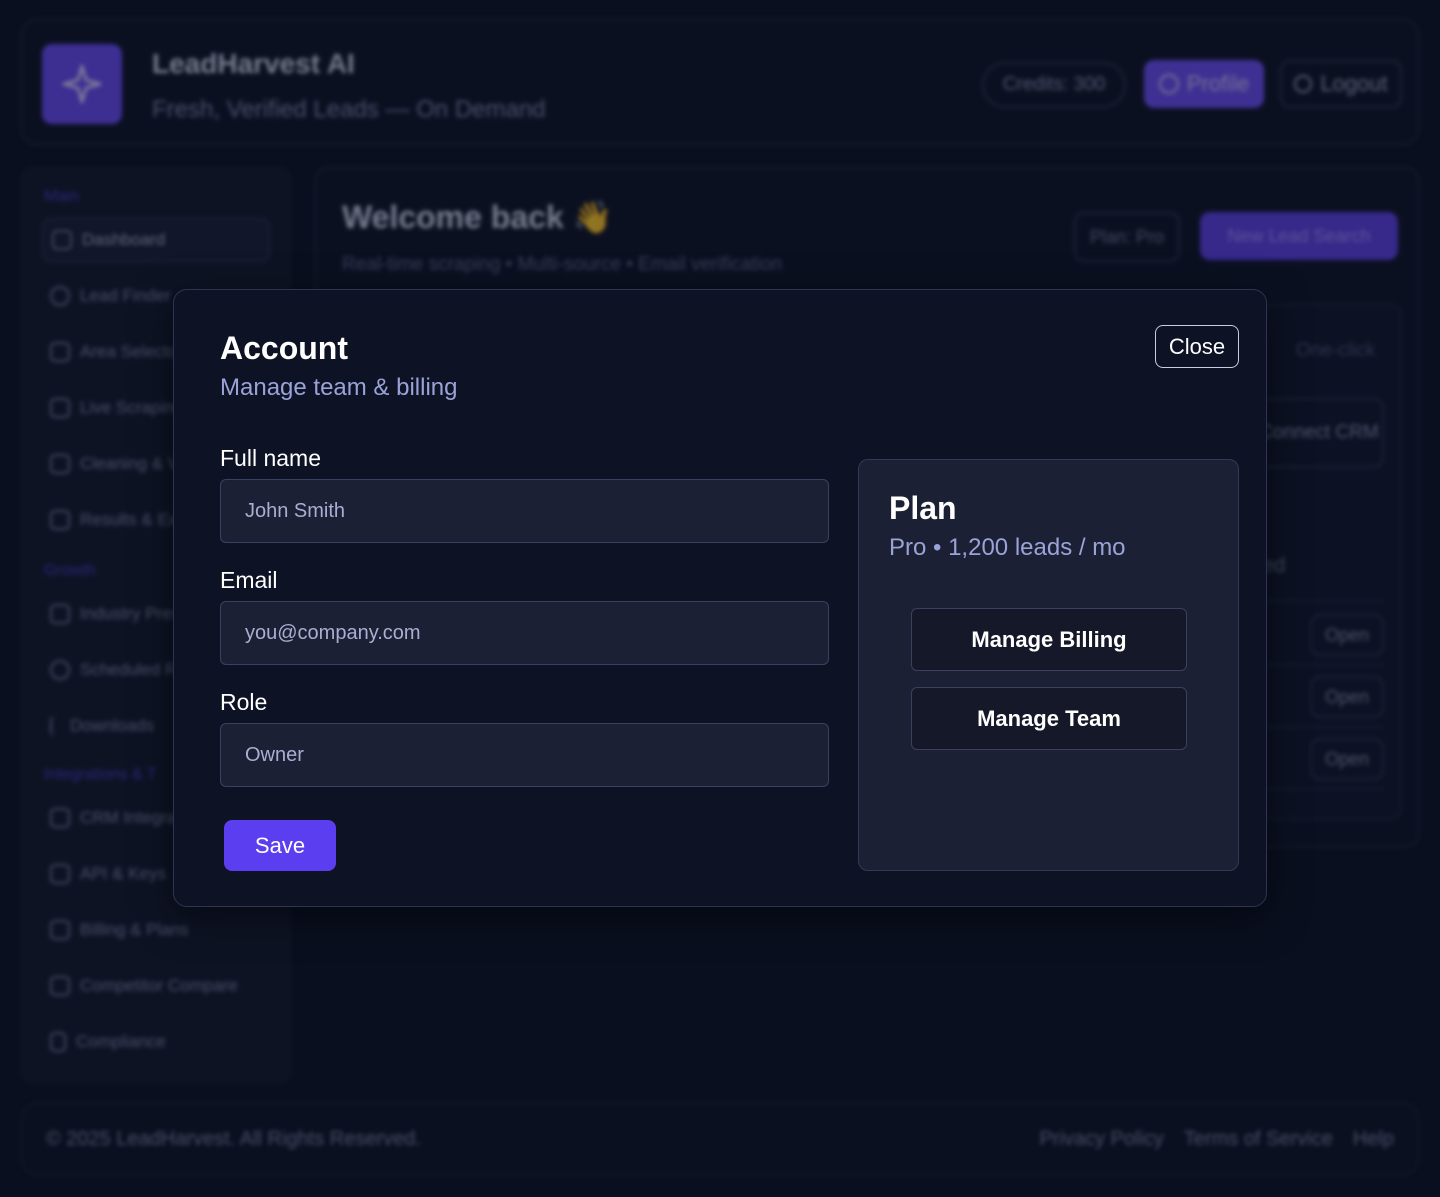 The width and height of the screenshot is (1440, 1197). What do you see at coordinates (125, 295) in the screenshot?
I see `sidebar-item-label: Lead Finder` at bounding box center [125, 295].